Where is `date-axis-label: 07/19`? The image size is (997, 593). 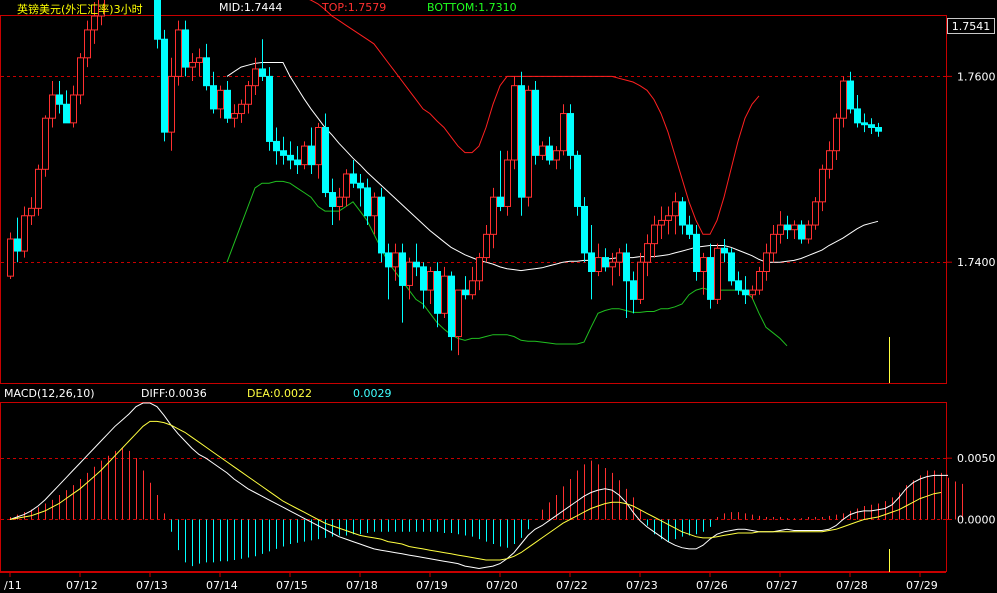 date-axis-label: 07/19 is located at coordinates (432, 585).